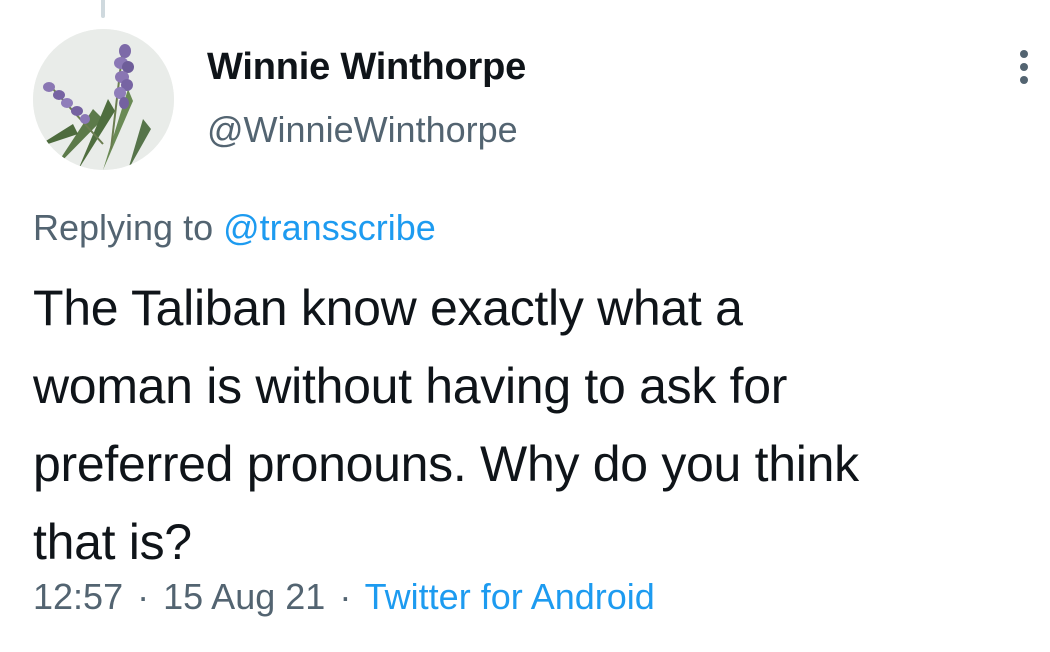 The image size is (1050, 652). I want to click on tweet-source-link: Twitter for Android, so click(510, 596).